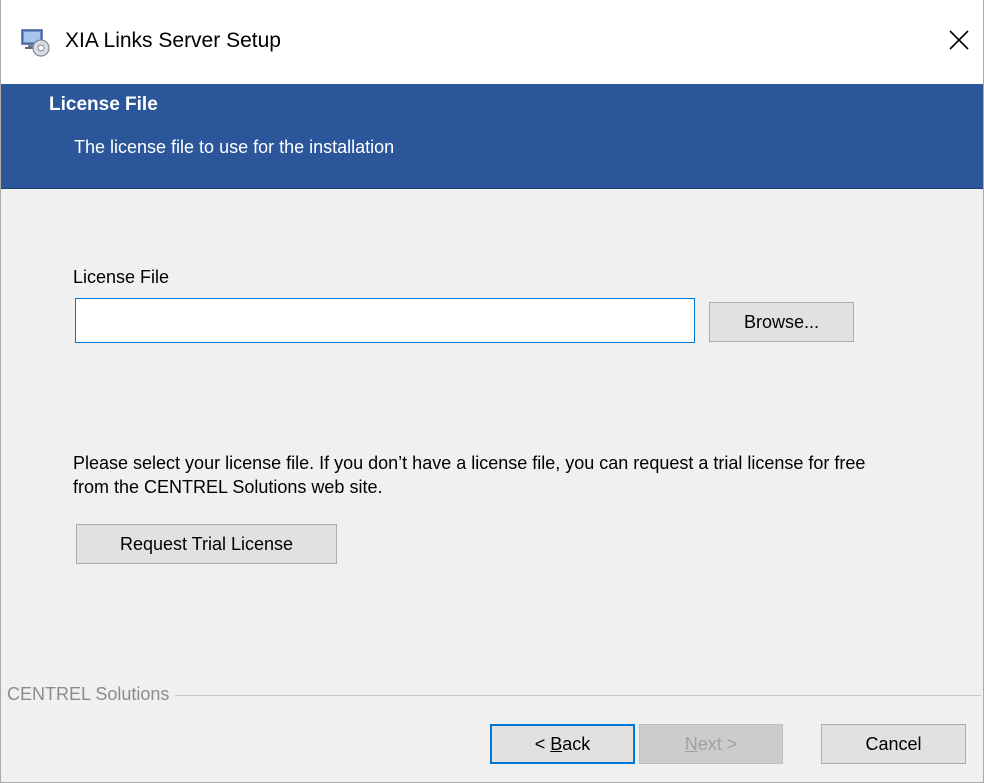  I want to click on banner-title: License File, so click(103, 104).